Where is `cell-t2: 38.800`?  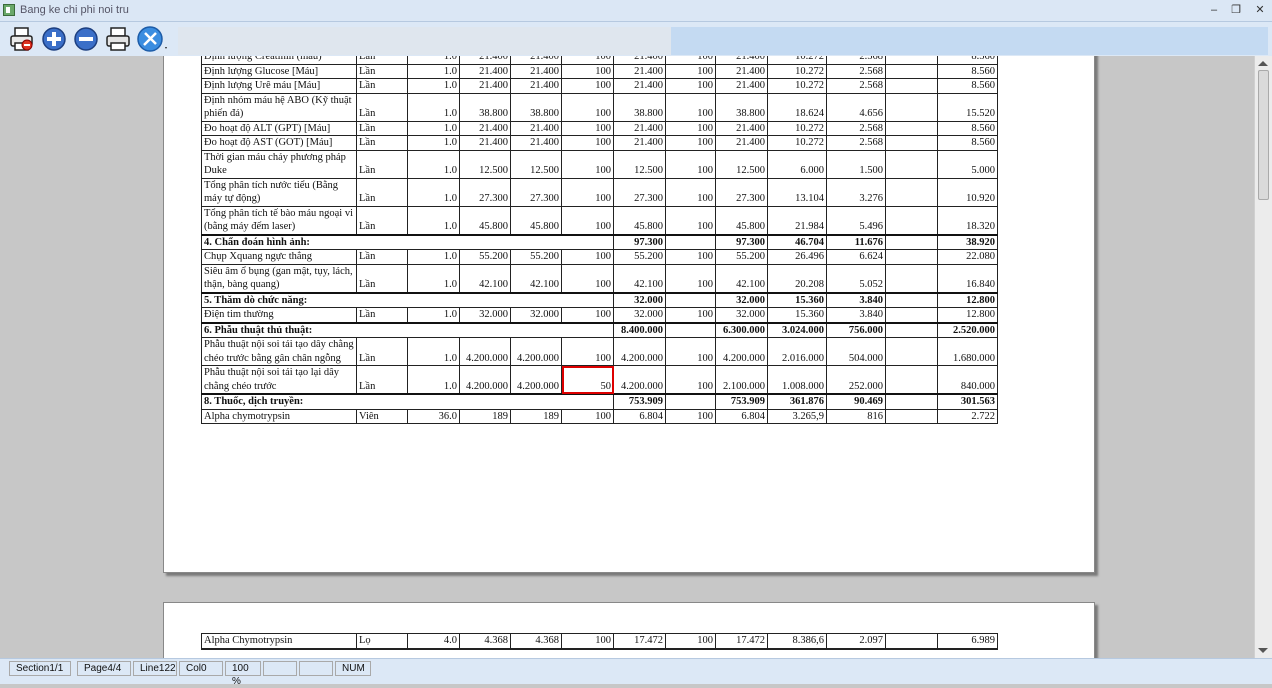
cell-t2: 38.800 is located at coordinates (741, 107).